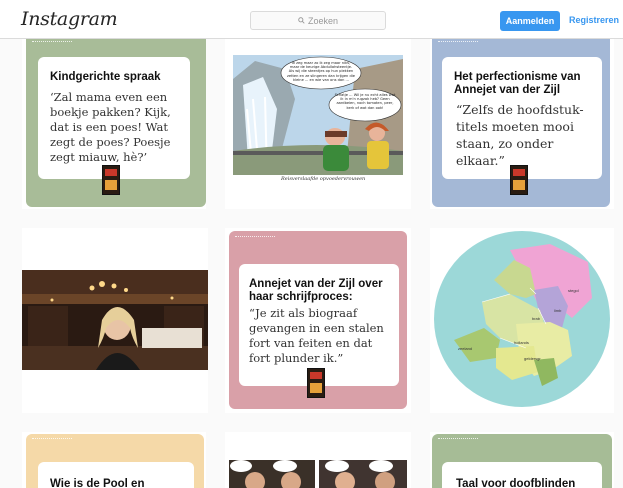 Image resolution: width=623 pixels, height=488 pixels. What do you see at coordinates (532, 358) in the screenshot?
I see `map-label: geldersgr` at bounding box center [532, 358].